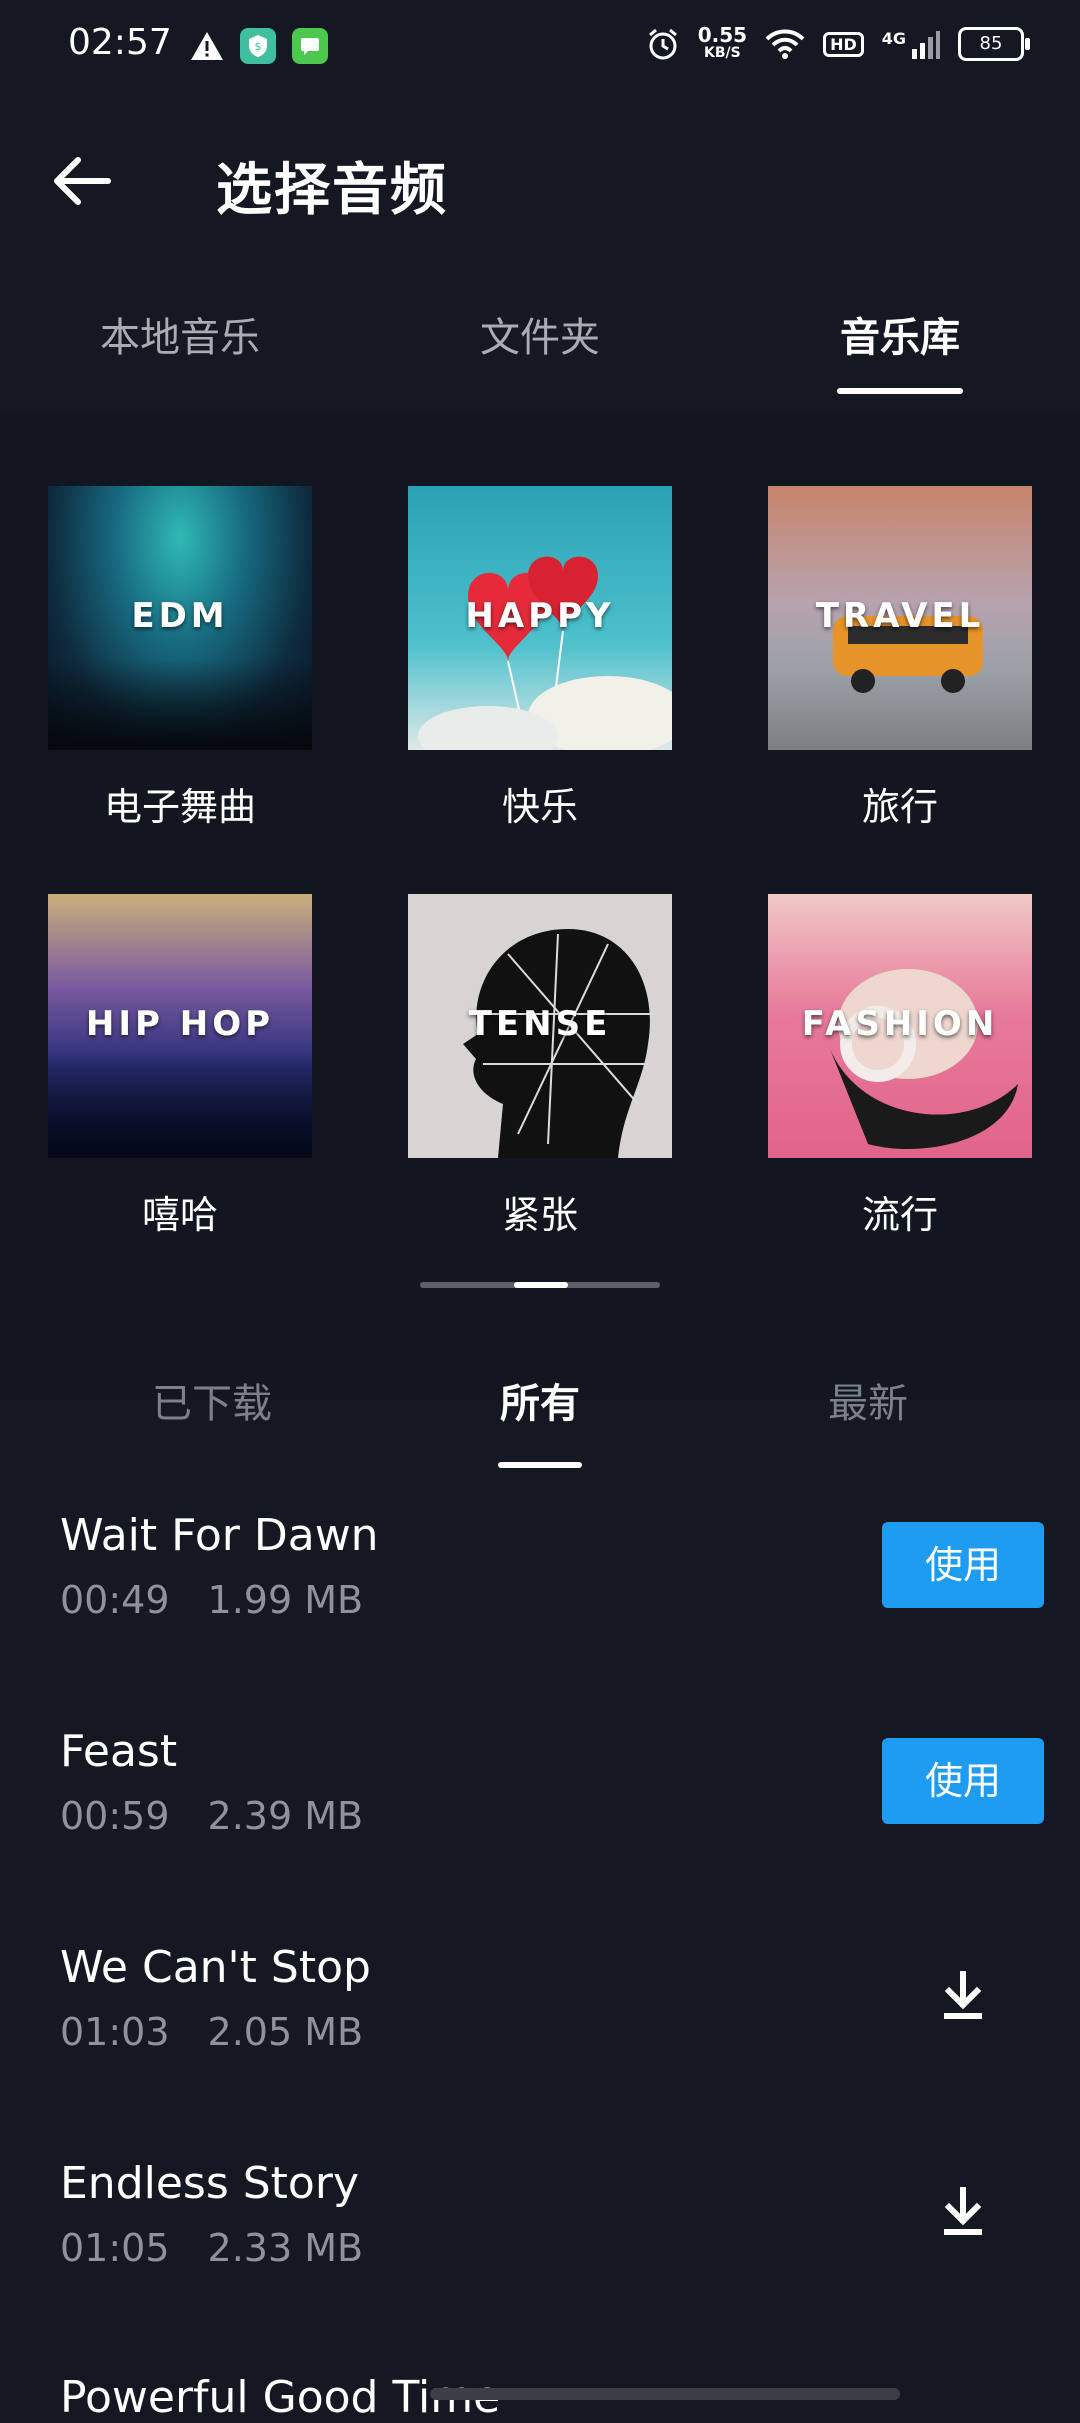  I want to click on track-meta: 00:49 1.99 MB, so click(211, 1600).